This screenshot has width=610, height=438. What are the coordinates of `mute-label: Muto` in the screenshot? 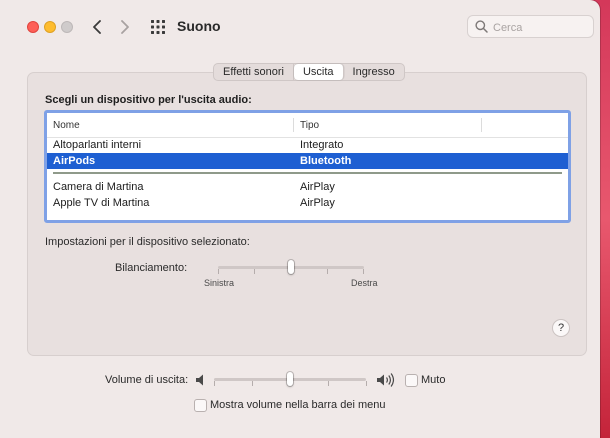 It's located at (433, 380).